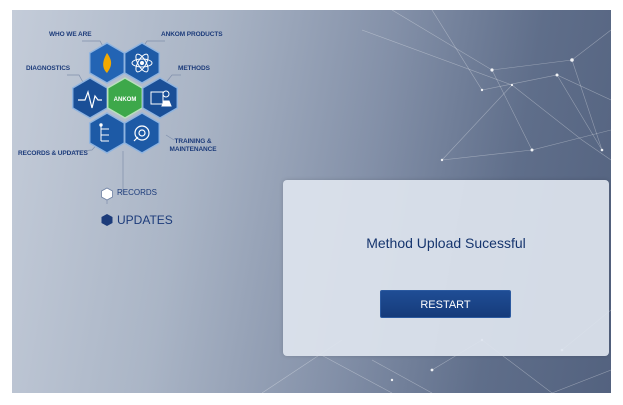 The height and width of the screenshot is (405, 623). I want to click on hex-center-ankom: ANKOM, so click(125, 98).